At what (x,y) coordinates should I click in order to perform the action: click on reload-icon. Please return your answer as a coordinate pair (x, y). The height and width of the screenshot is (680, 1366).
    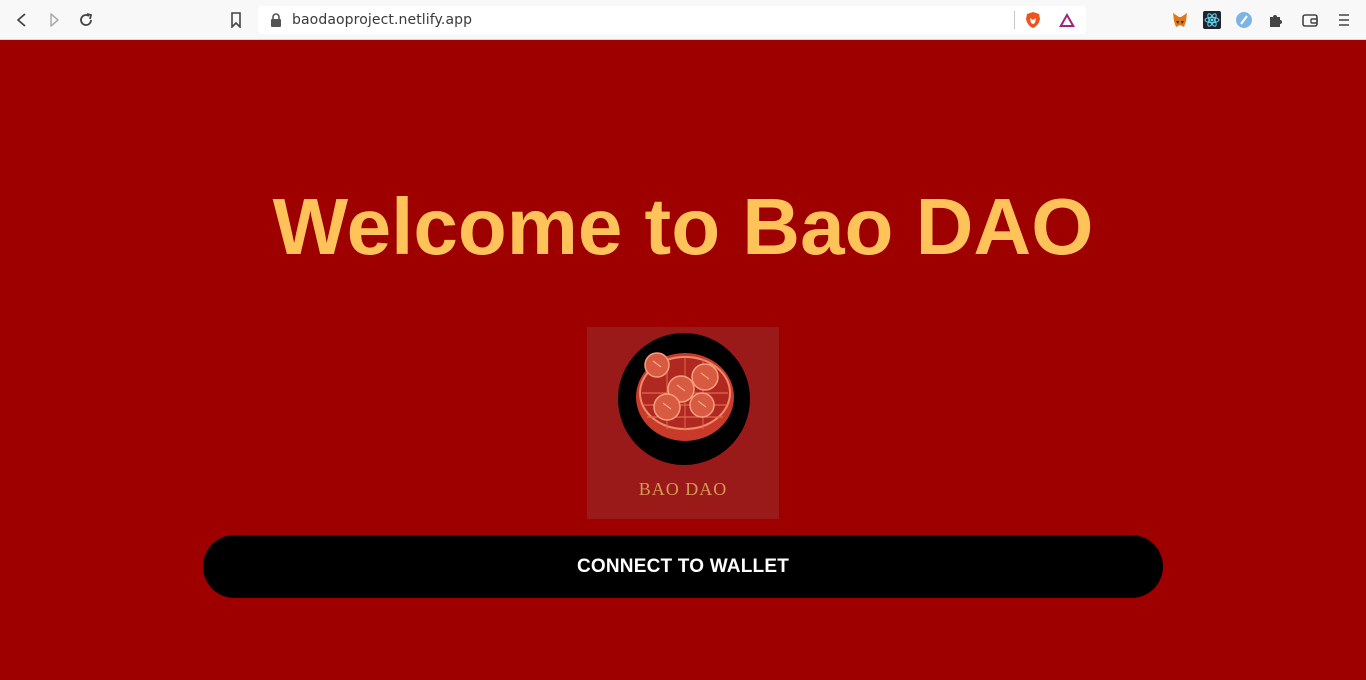
    Looking at the image, I should click on (86, 20).